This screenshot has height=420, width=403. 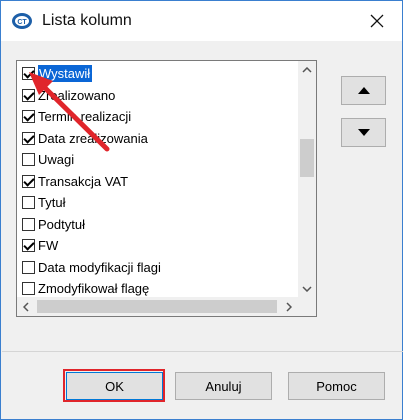 What do you see at coordinates (307, 306) in the screenshot?
I see `scrollbar-corner` at bounding box center [307, 306].